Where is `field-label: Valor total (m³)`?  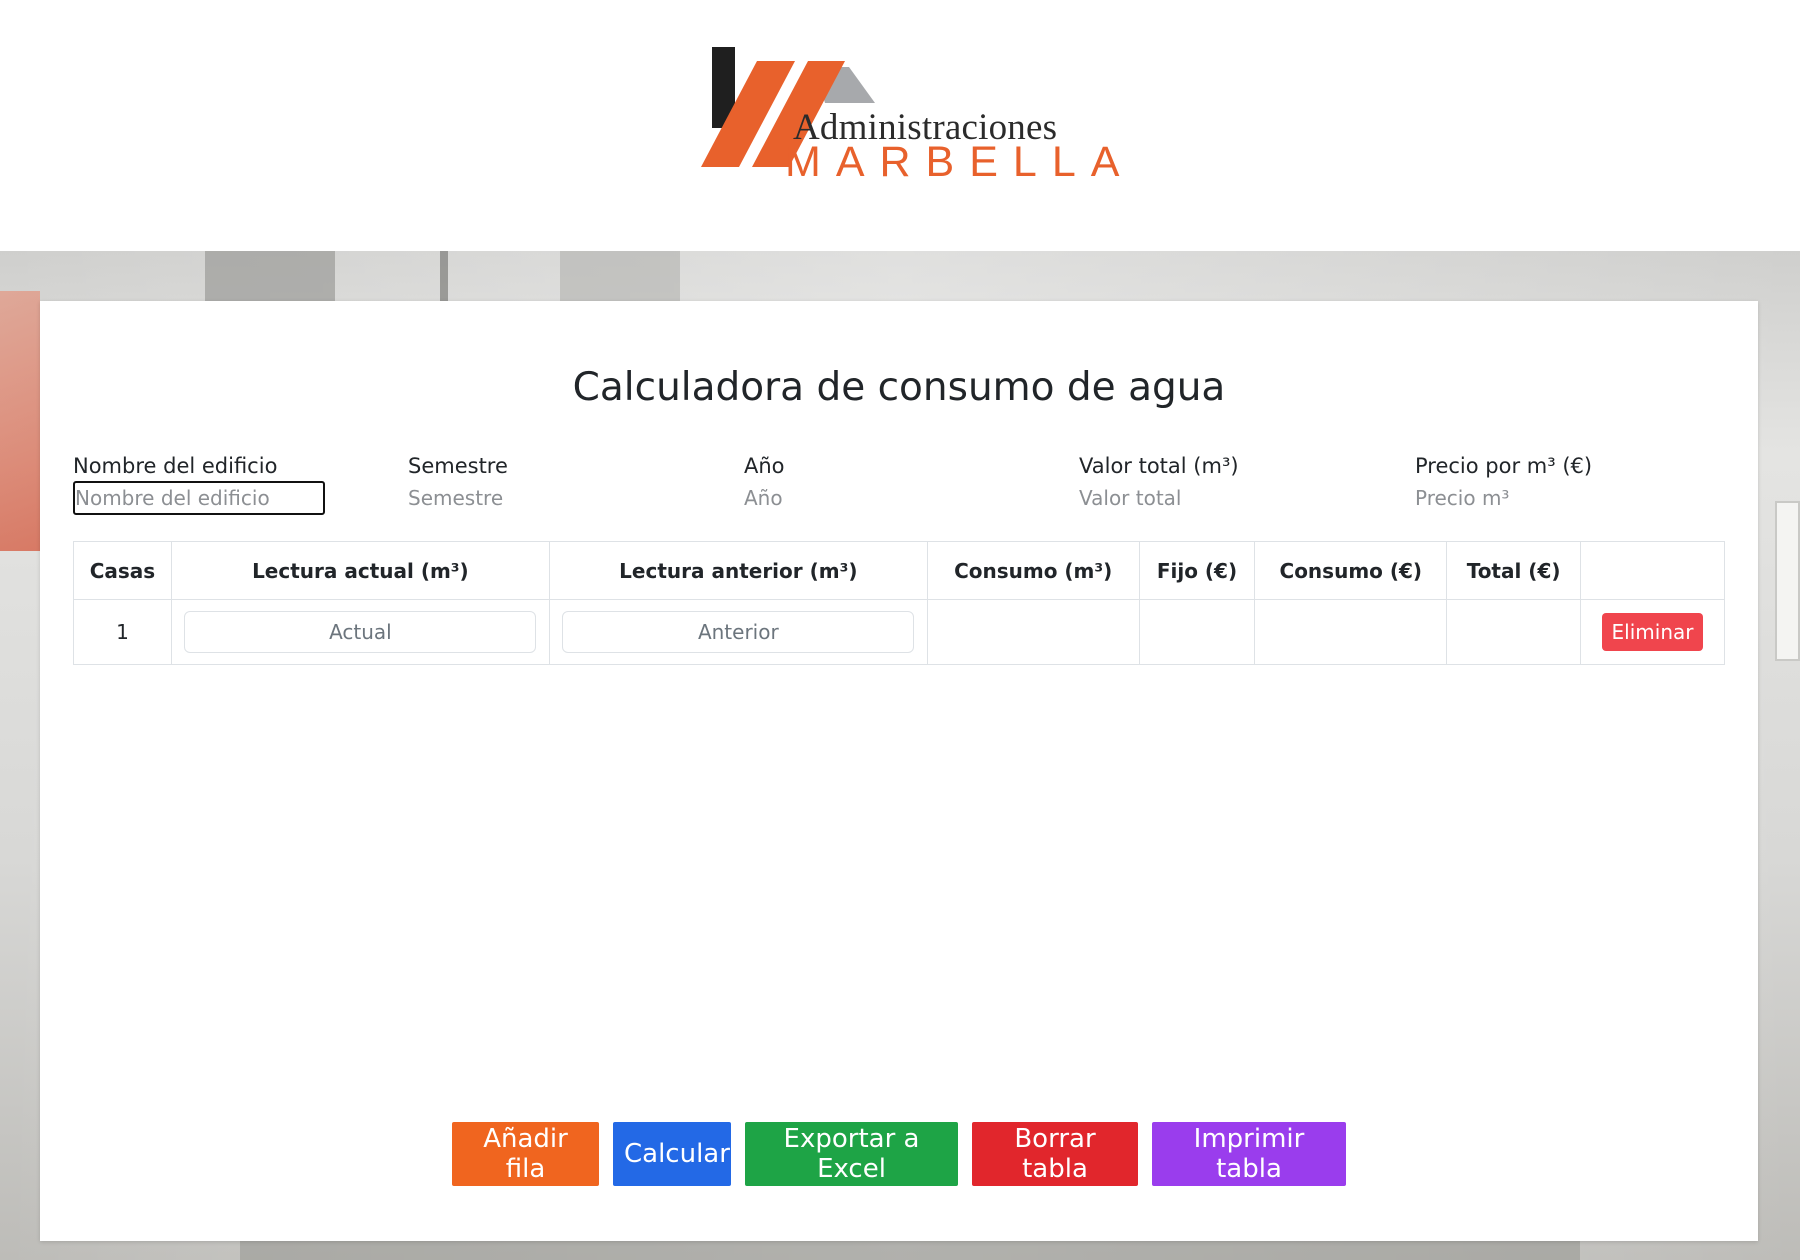
field-label: Valor total (m³) is located at coordinates (1159, 466).